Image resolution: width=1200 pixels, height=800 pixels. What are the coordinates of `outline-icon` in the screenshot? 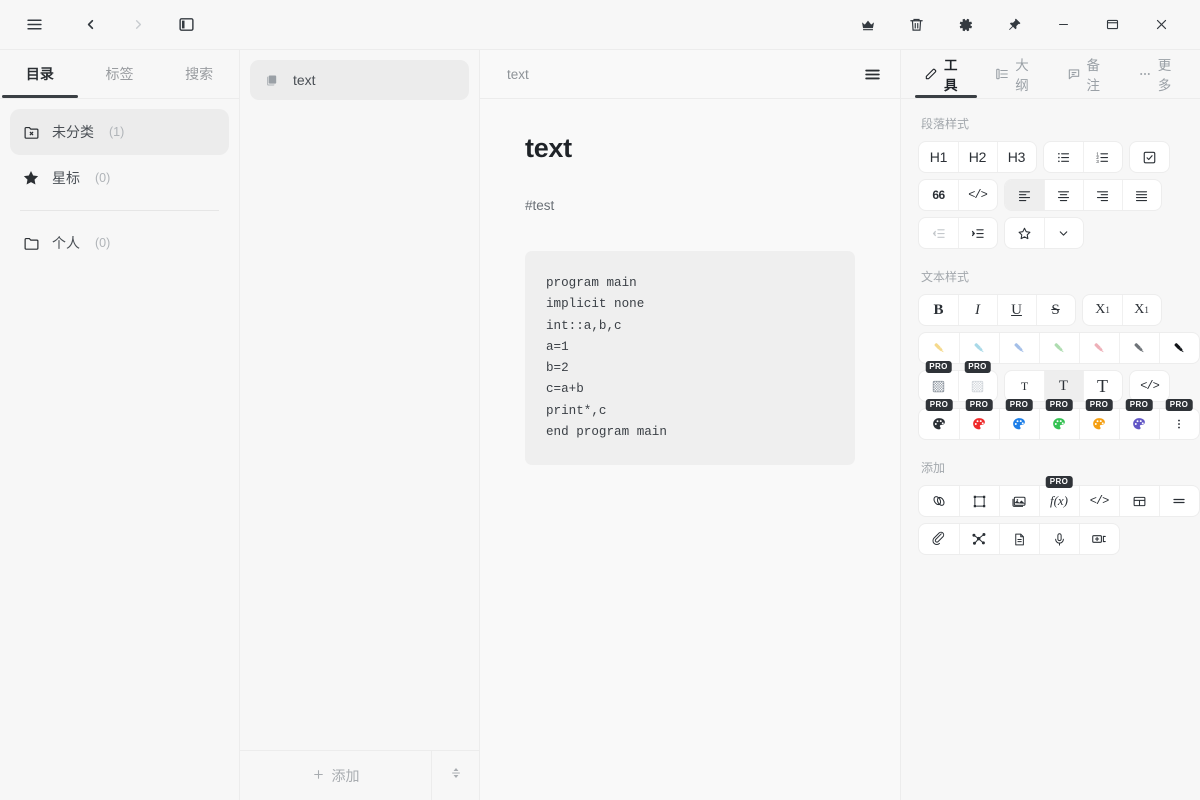 It's located at (1002, 74).